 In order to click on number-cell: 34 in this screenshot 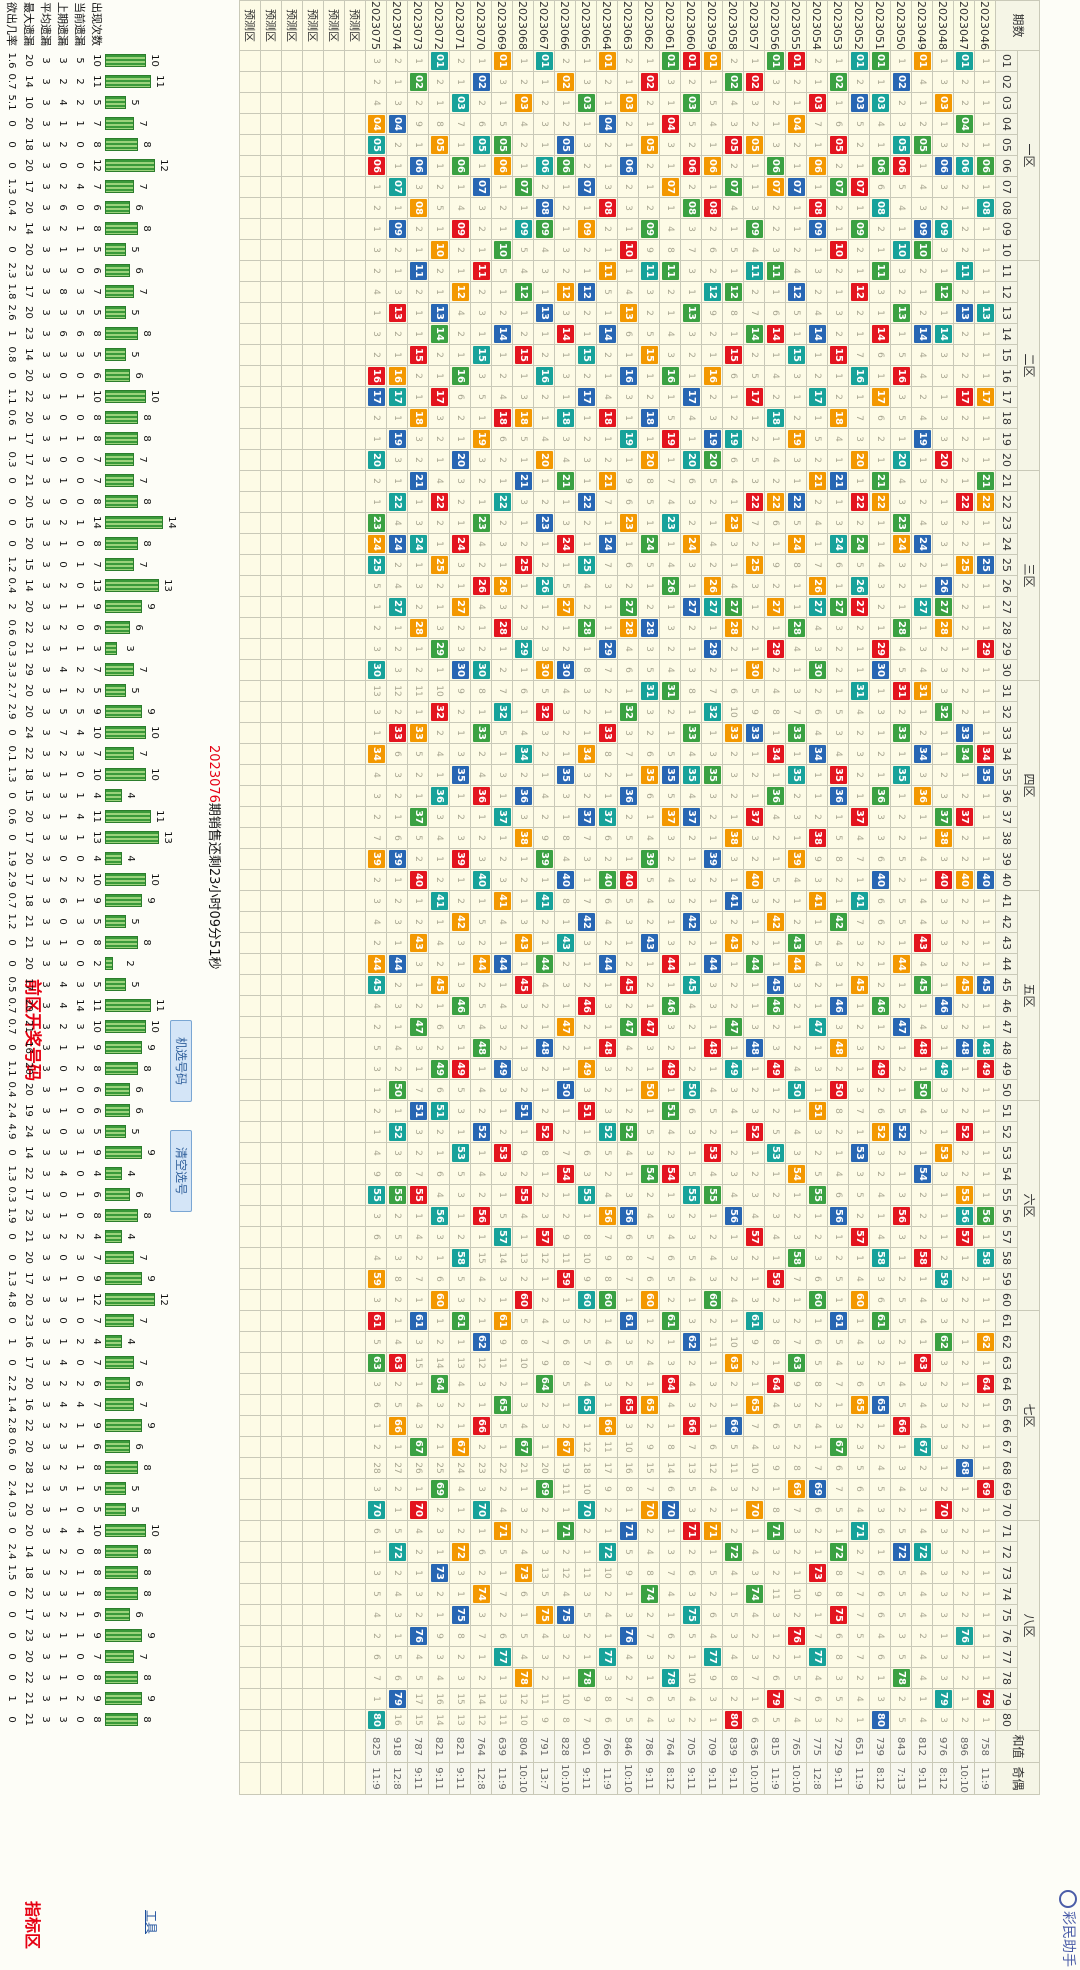, I will do `click(964, 754)`.